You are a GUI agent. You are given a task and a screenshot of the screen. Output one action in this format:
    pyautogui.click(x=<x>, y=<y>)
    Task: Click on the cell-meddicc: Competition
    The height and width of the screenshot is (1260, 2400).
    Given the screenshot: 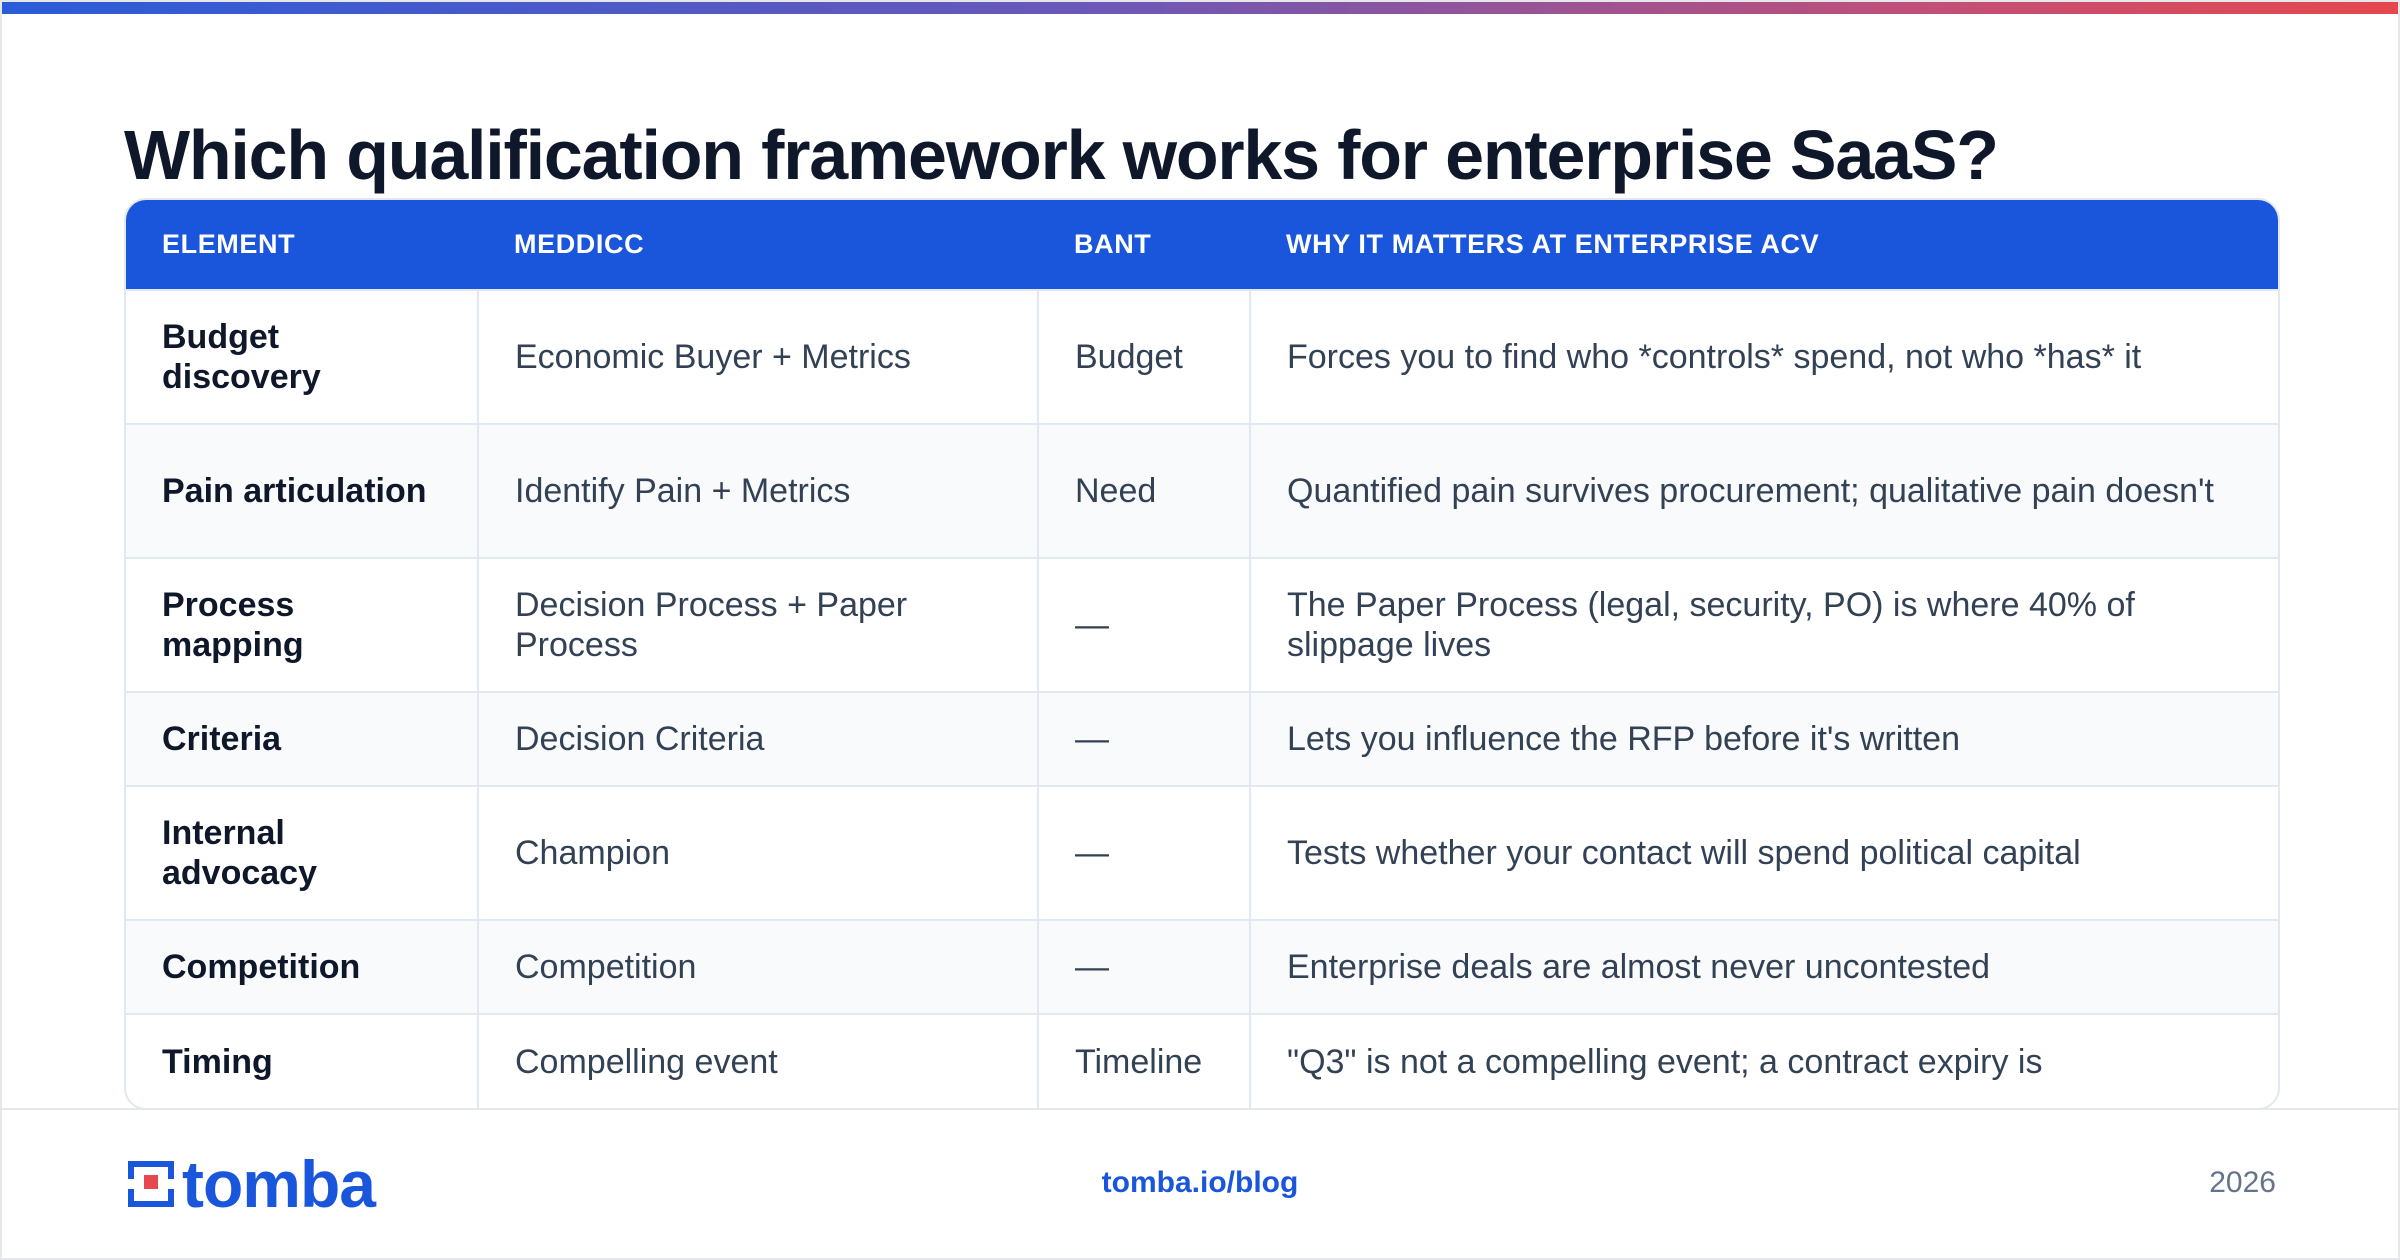 What is the action you would take?
    pyautogui.click(x=757, y=966)
    